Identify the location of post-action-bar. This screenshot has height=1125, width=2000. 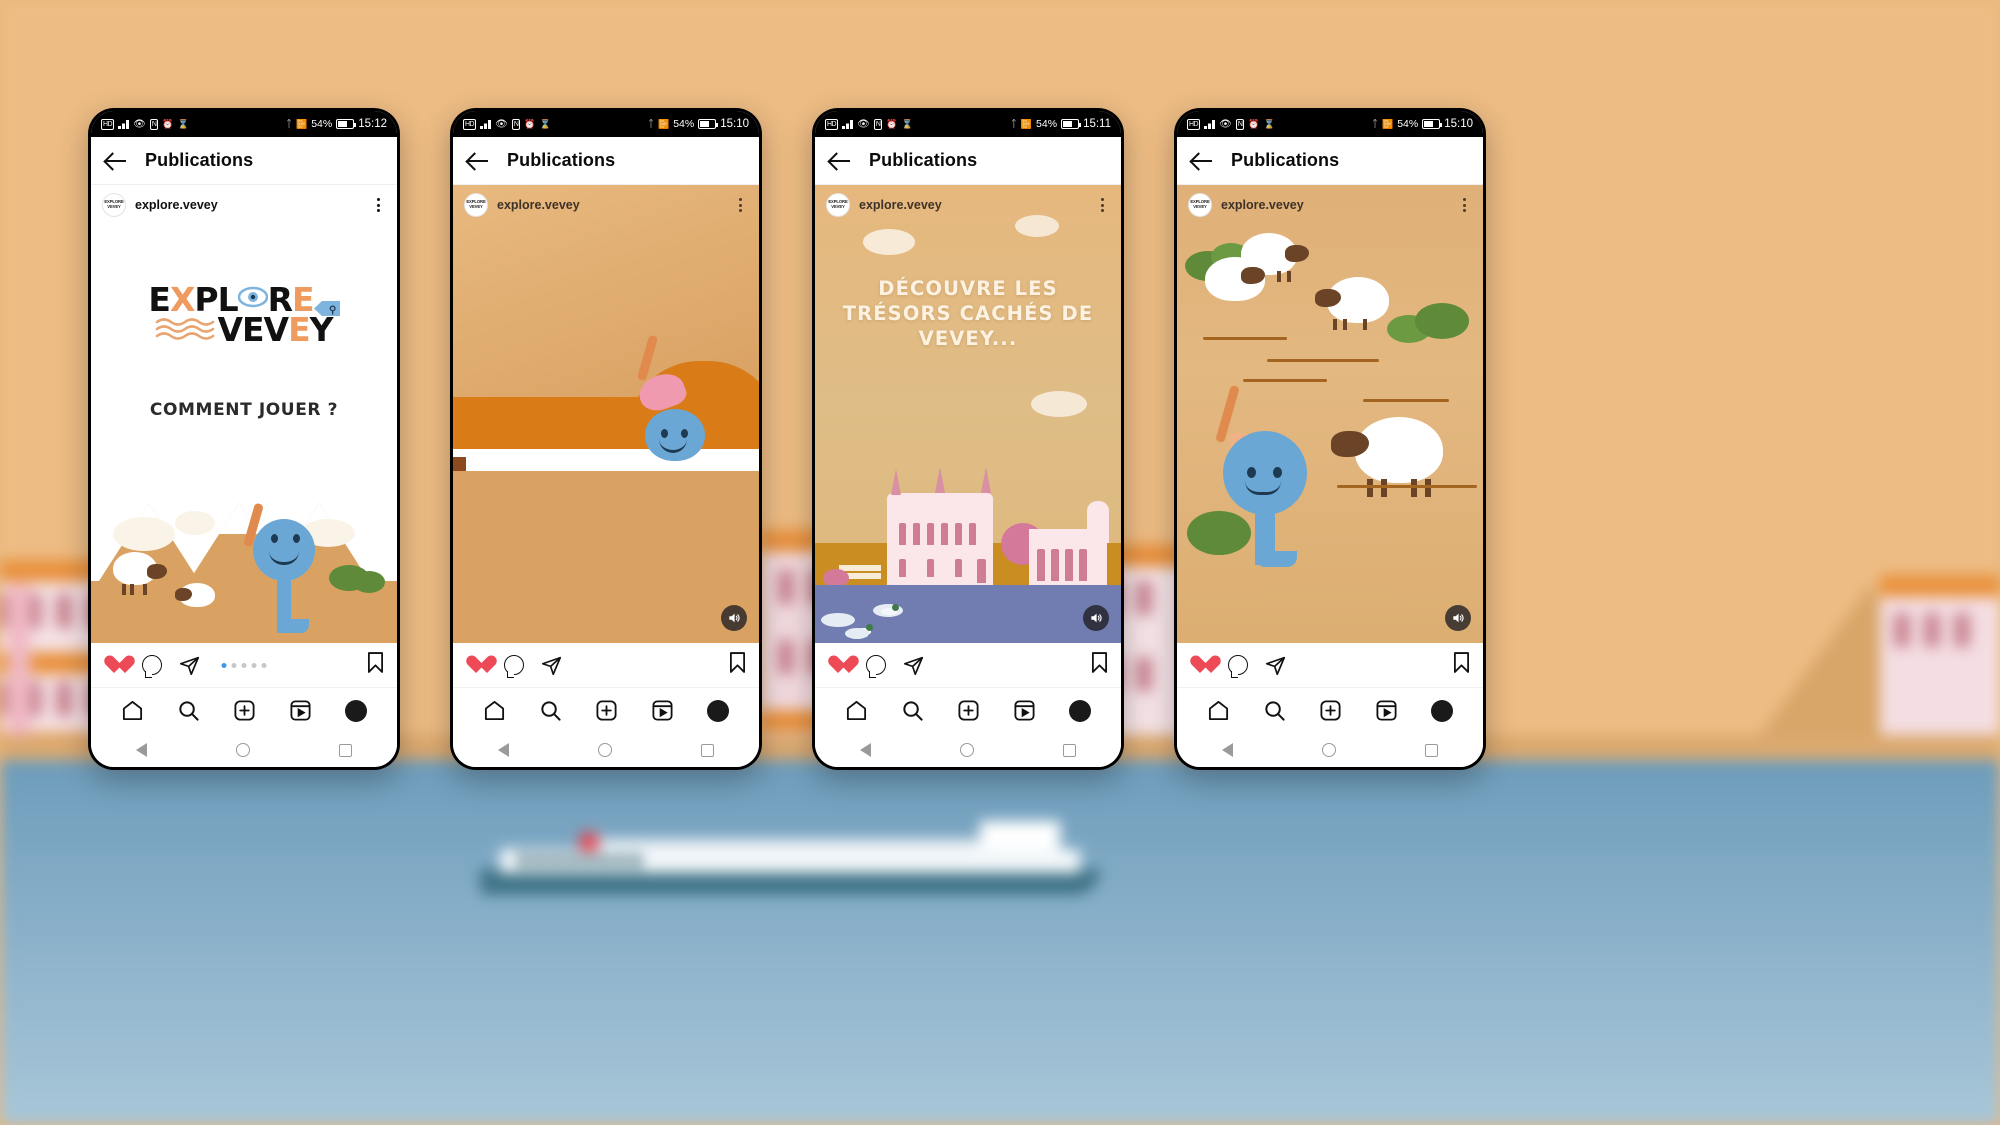
(606, 665).